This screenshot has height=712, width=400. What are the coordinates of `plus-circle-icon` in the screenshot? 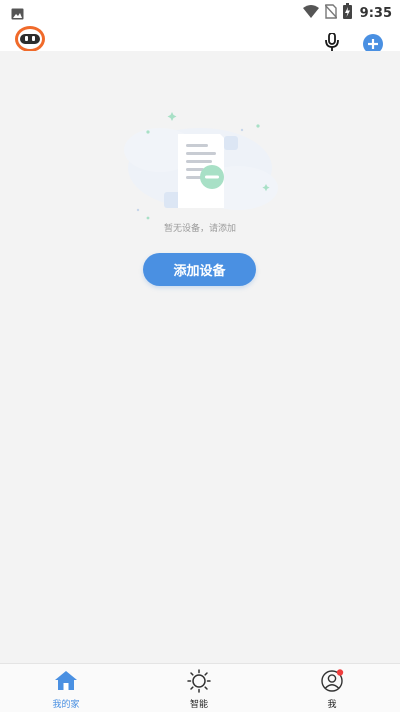 It's located at (373, 42).